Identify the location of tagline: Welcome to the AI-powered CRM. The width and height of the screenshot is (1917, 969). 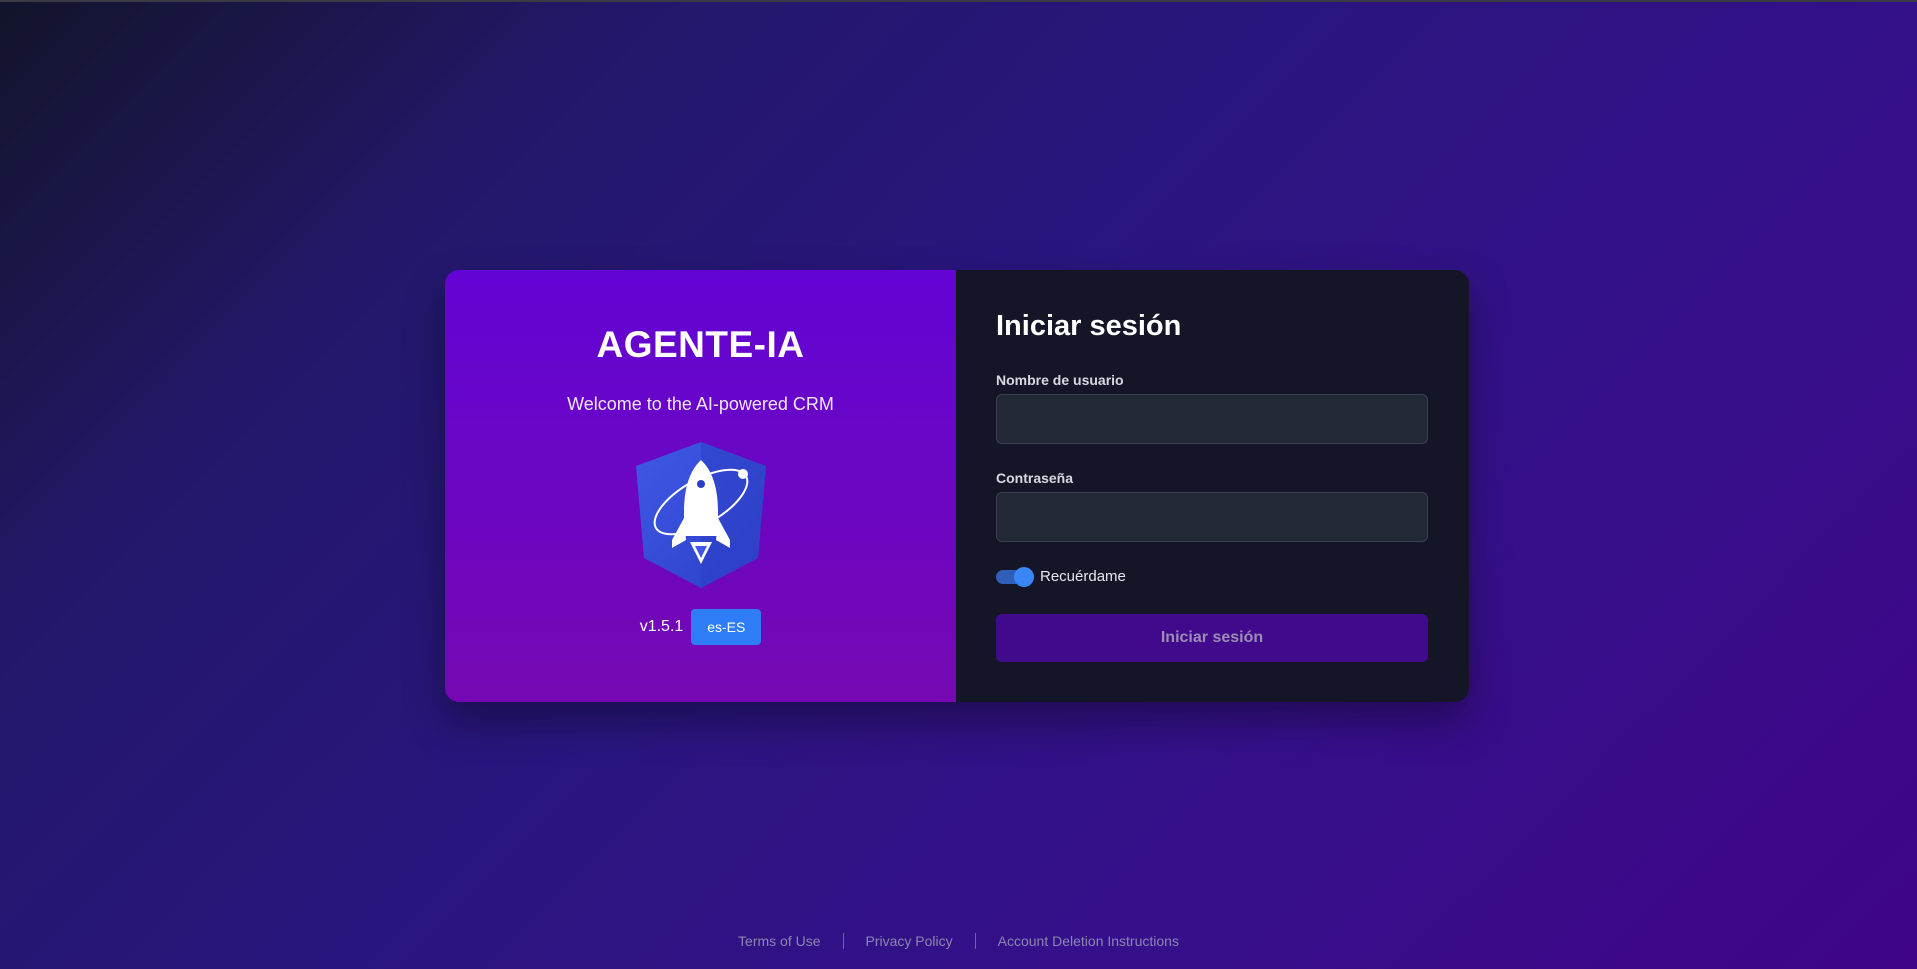
(700, 404).